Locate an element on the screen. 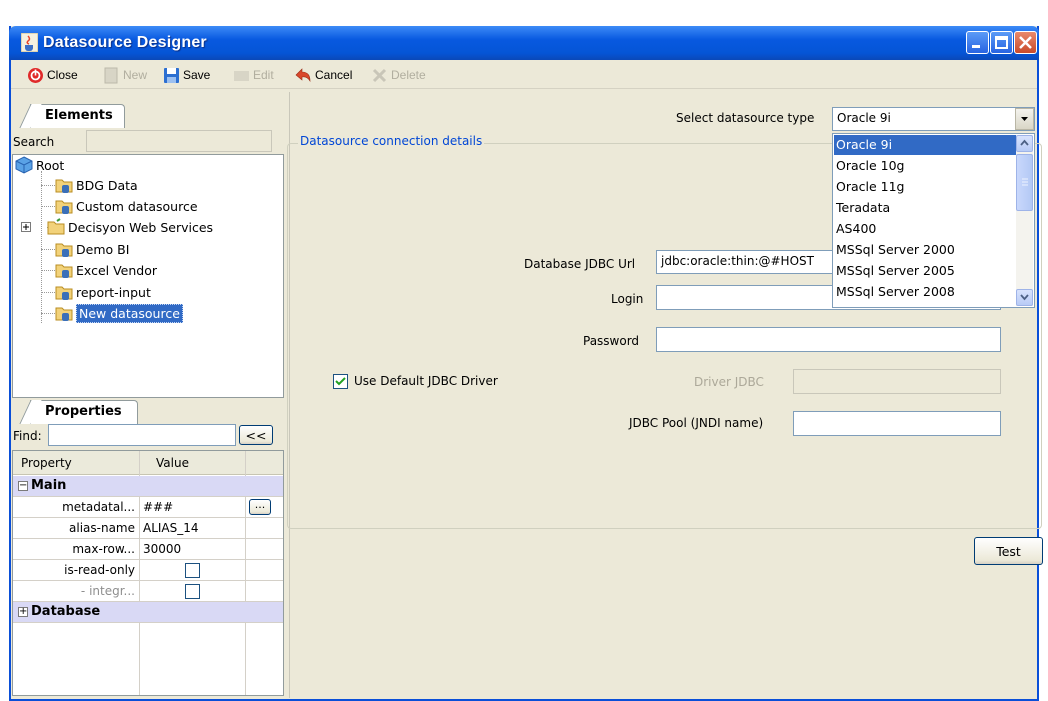 This screenshot has width=1048, height=701. cancel-button: Cancel is located at coordinates (323, 75).